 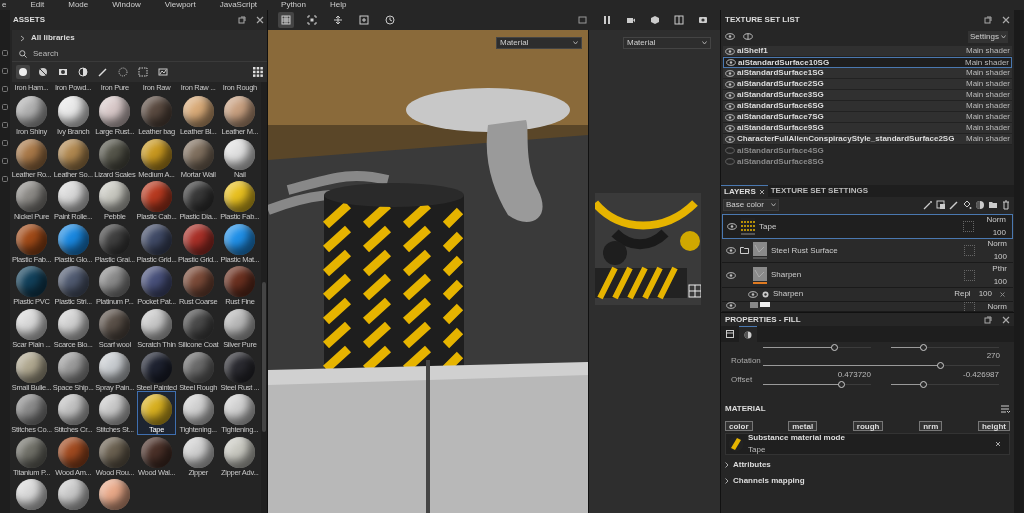 I want to click on search-field: Search, so click(x=139, y=54).